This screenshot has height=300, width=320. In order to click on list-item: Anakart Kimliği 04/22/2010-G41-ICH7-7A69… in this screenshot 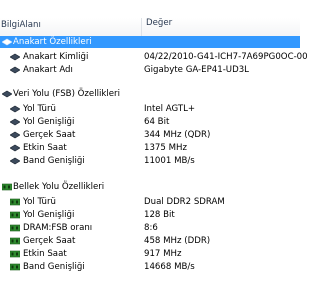, I will do `click(154, 57)`.